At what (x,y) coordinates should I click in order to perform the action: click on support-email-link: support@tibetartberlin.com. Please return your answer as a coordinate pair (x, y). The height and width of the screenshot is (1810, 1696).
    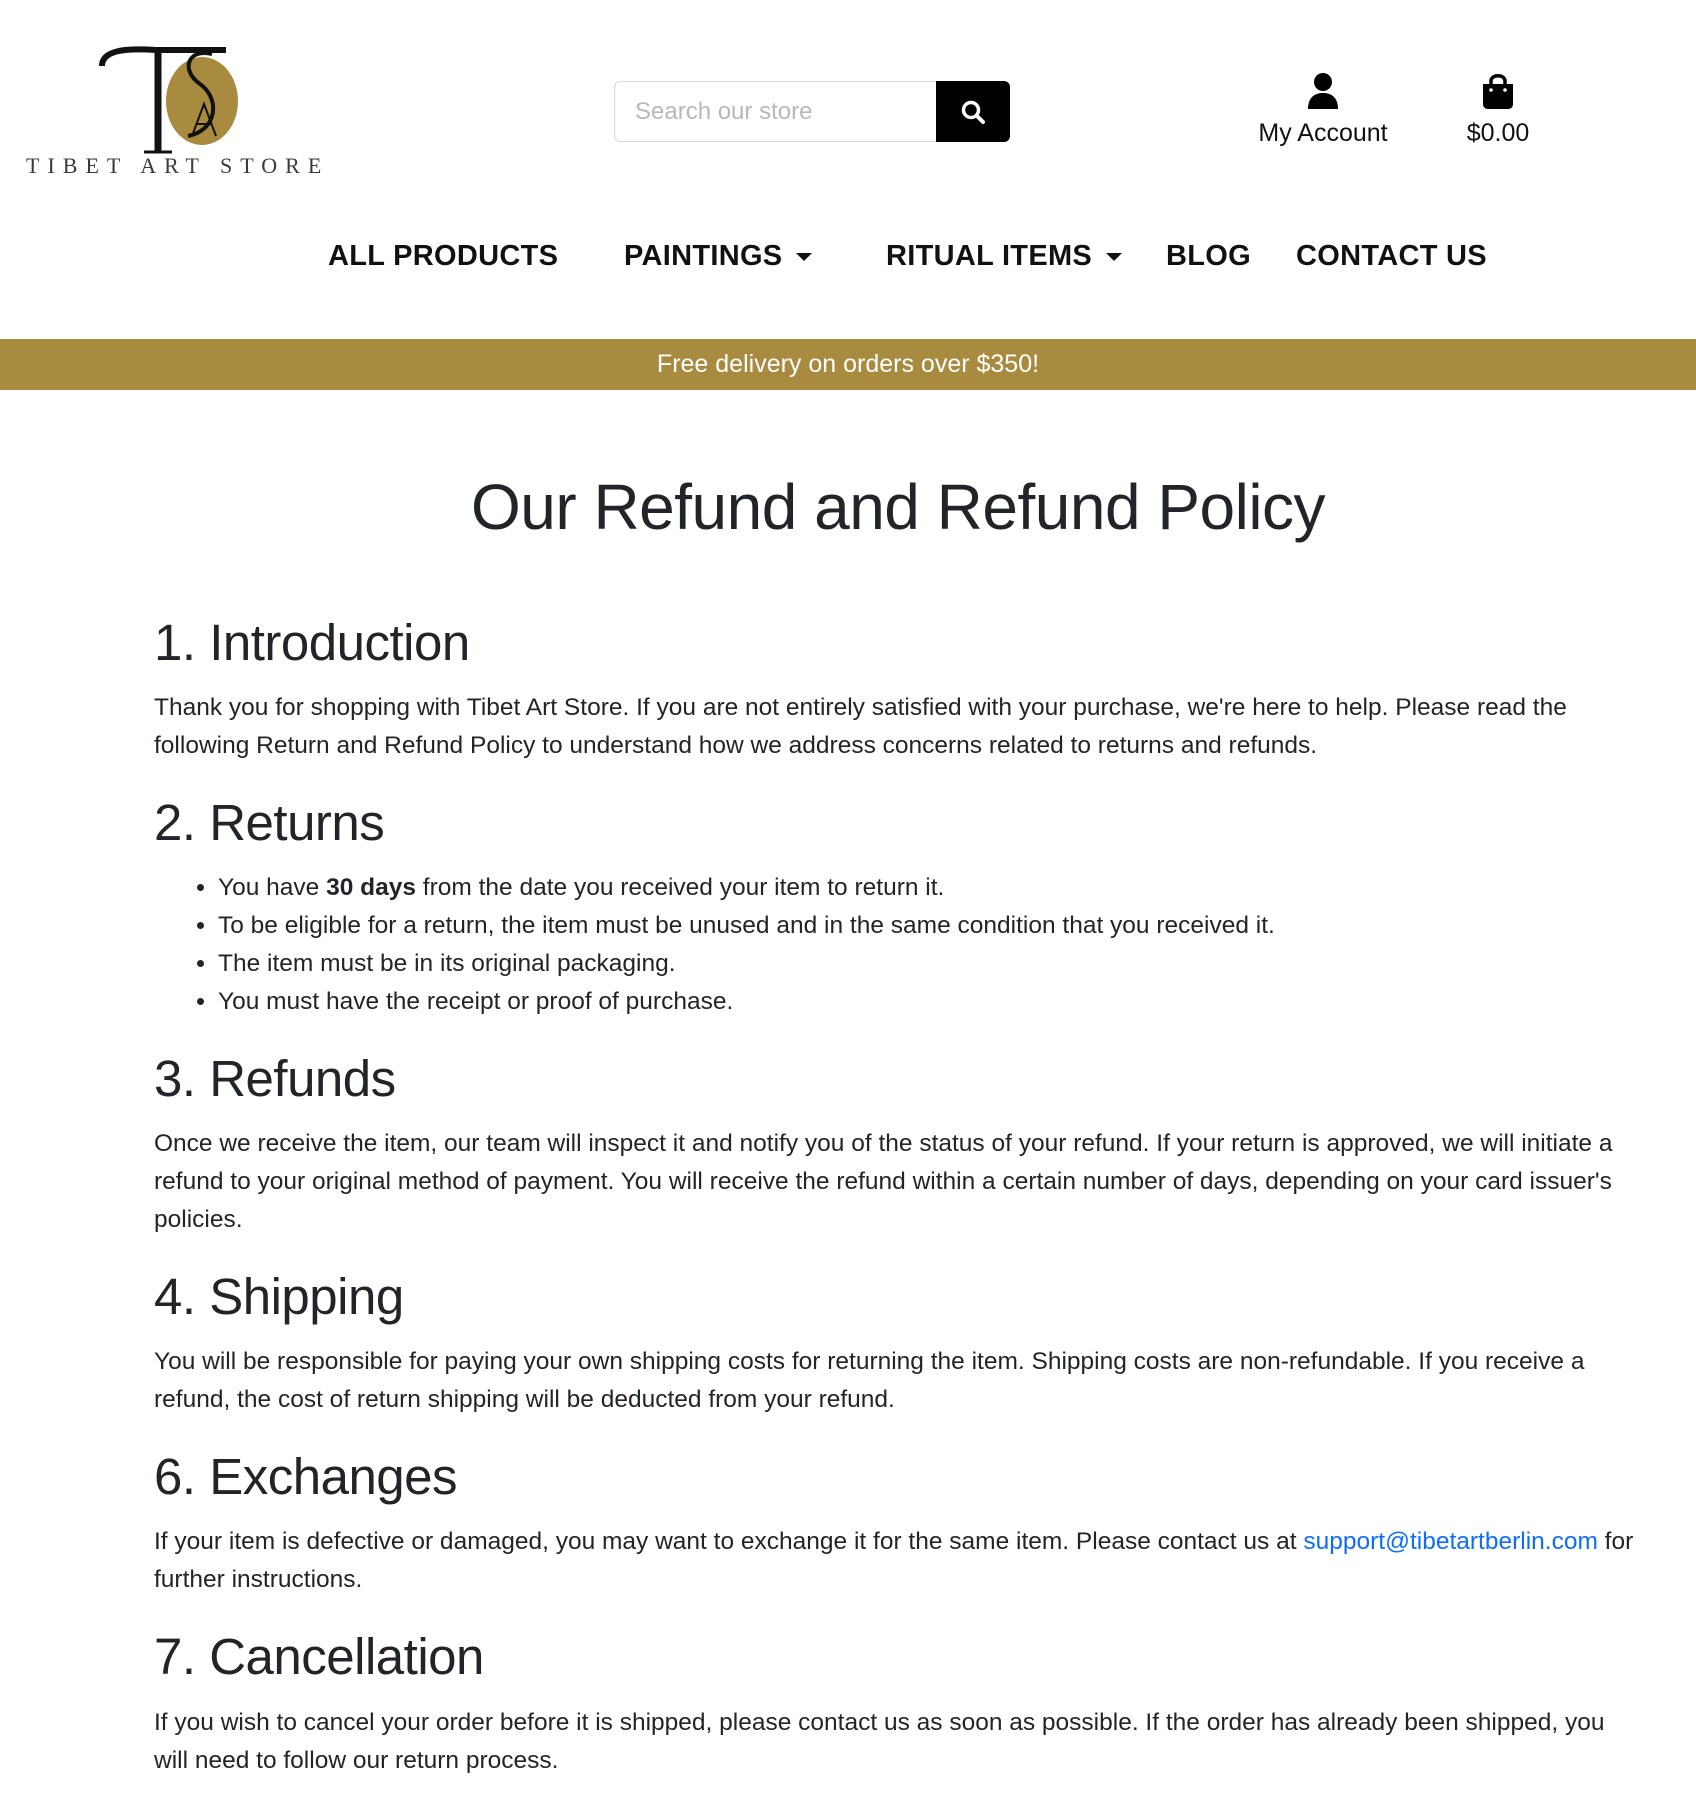
    Looking at the image, I should click on (1450, 1541).